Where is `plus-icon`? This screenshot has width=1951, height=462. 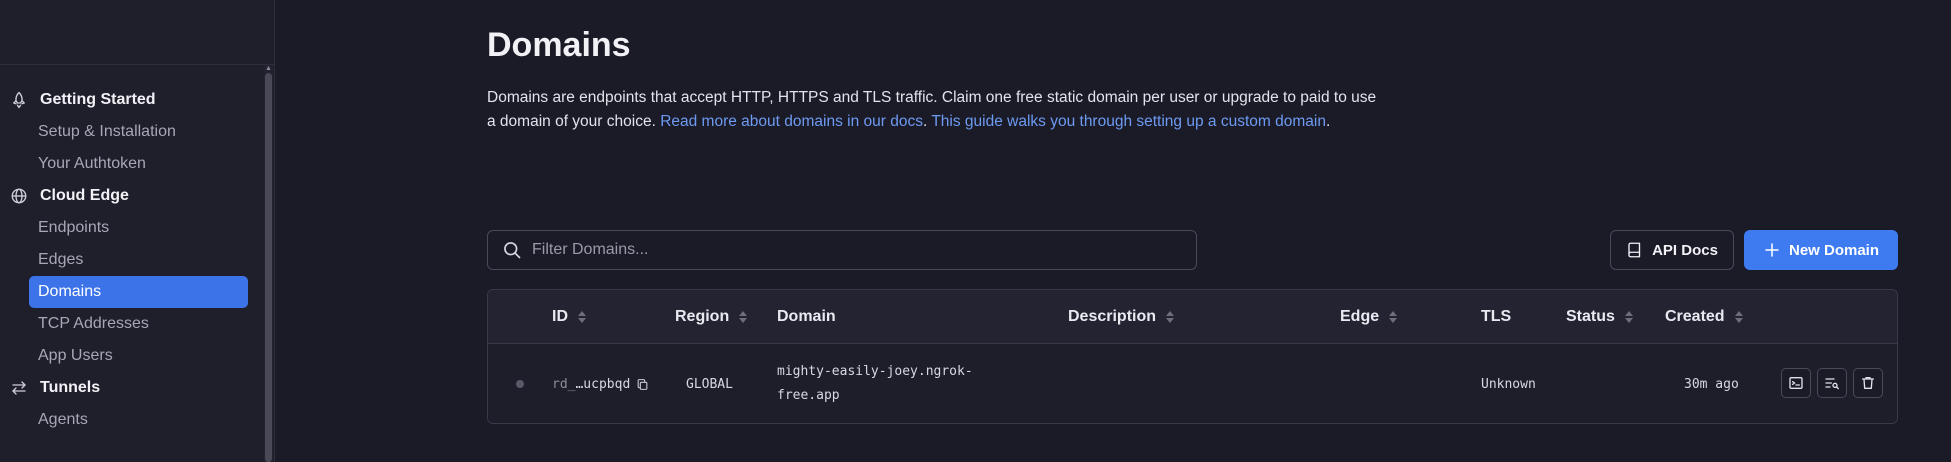
plus-icon is located at coordinates (1772, 250).